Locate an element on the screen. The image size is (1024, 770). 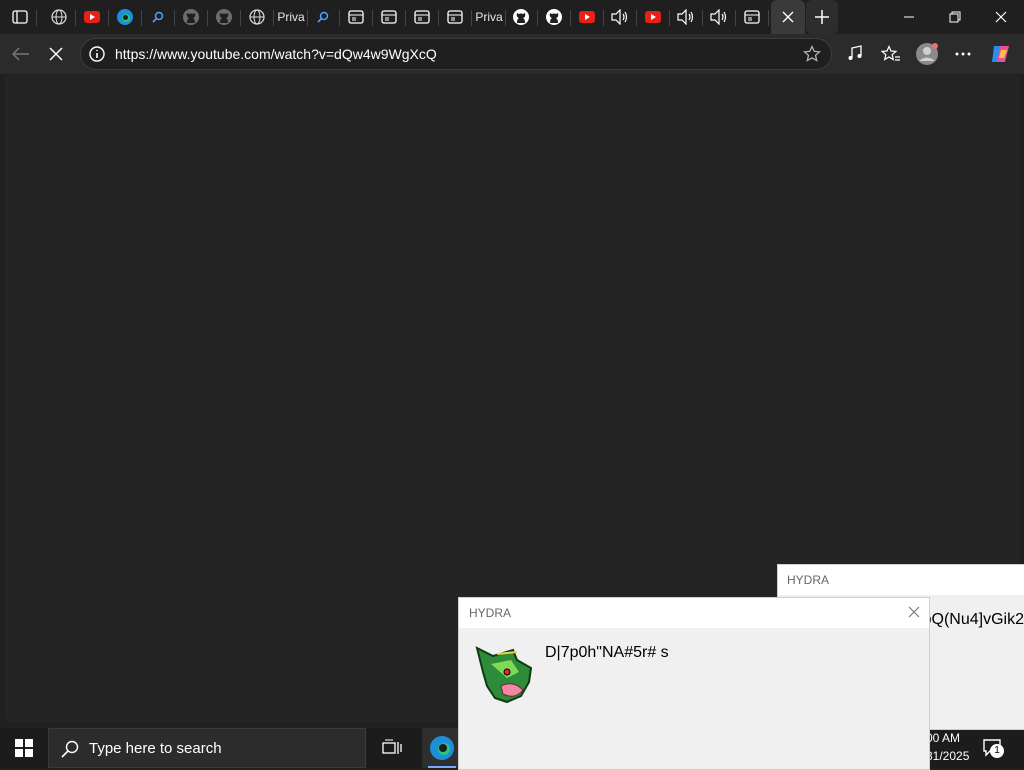
new-tab-button is located at coordinates (822, 17).